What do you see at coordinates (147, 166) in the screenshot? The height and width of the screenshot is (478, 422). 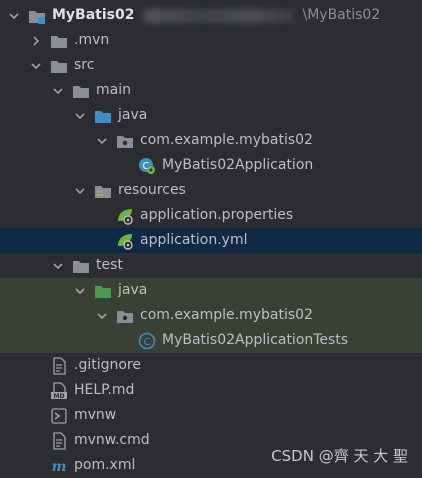 I see `spring-boot-class-icon: C` at bounding box center [147, 166].